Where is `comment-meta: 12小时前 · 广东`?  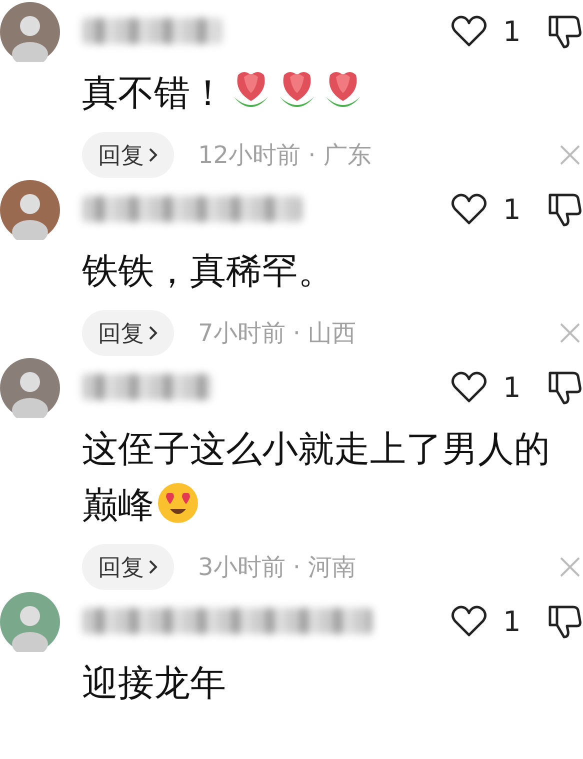 comment-meta: 12小时前 · 广东 is located at coordinates (285, 155).